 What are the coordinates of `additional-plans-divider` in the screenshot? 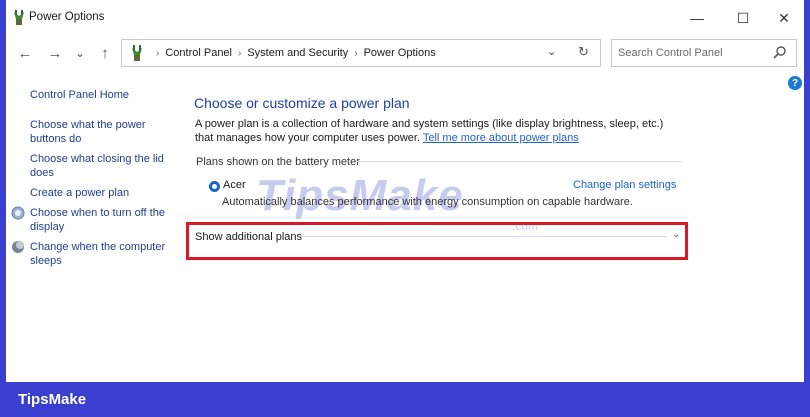 It's located at (483, 236).